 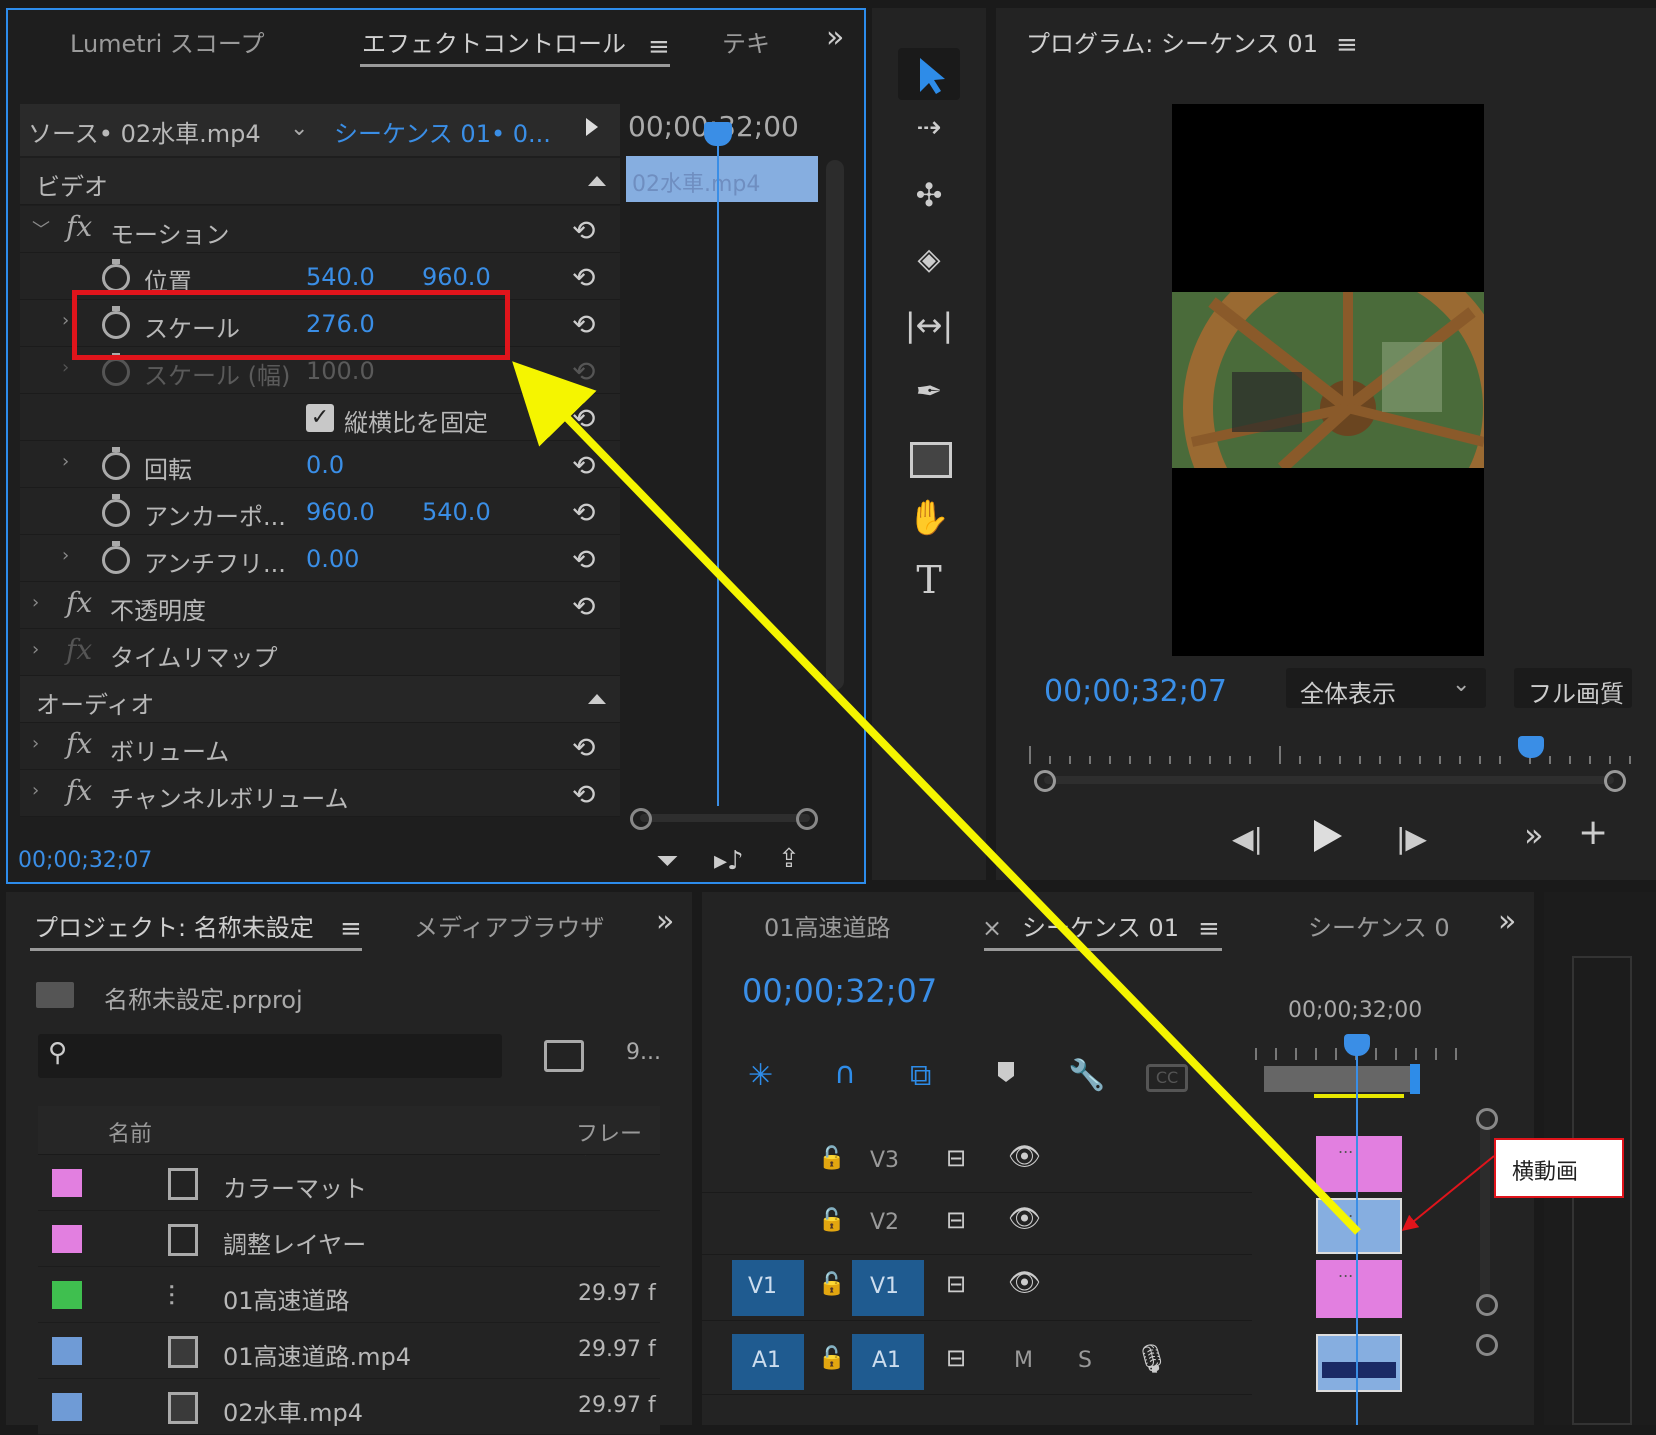 I want to click on effect-timecode: 00;00;32;07, so click(x=85, y=860).